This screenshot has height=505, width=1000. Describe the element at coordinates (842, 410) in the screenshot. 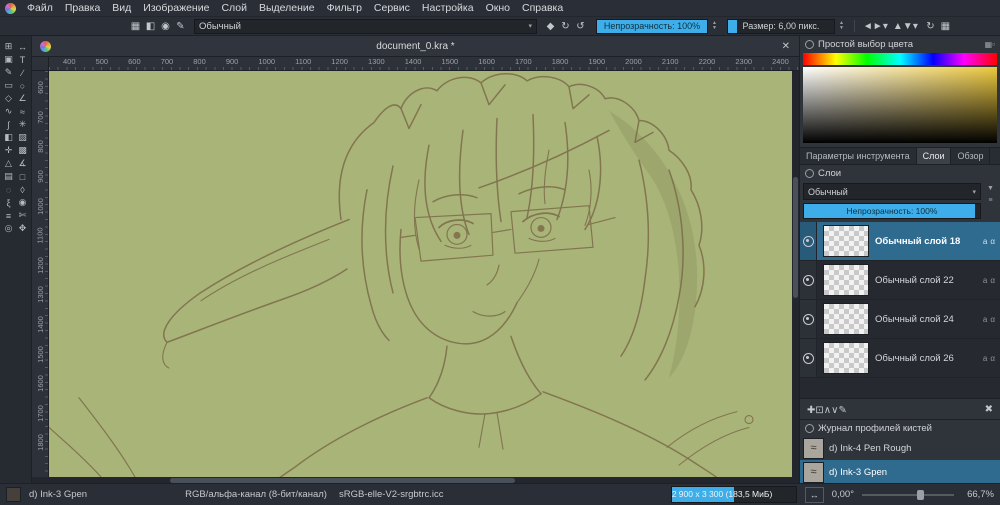

I see `layer-properties-button: ✎` at that location.